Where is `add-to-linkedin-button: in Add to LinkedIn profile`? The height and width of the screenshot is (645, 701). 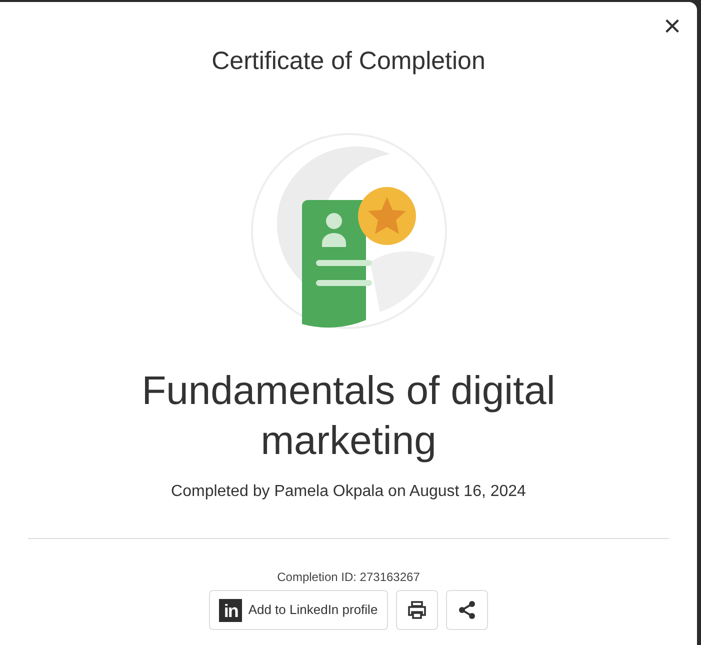
add-to-linkedin-button: in Add to LinkedIn profile is located at coordinates (298, 610).